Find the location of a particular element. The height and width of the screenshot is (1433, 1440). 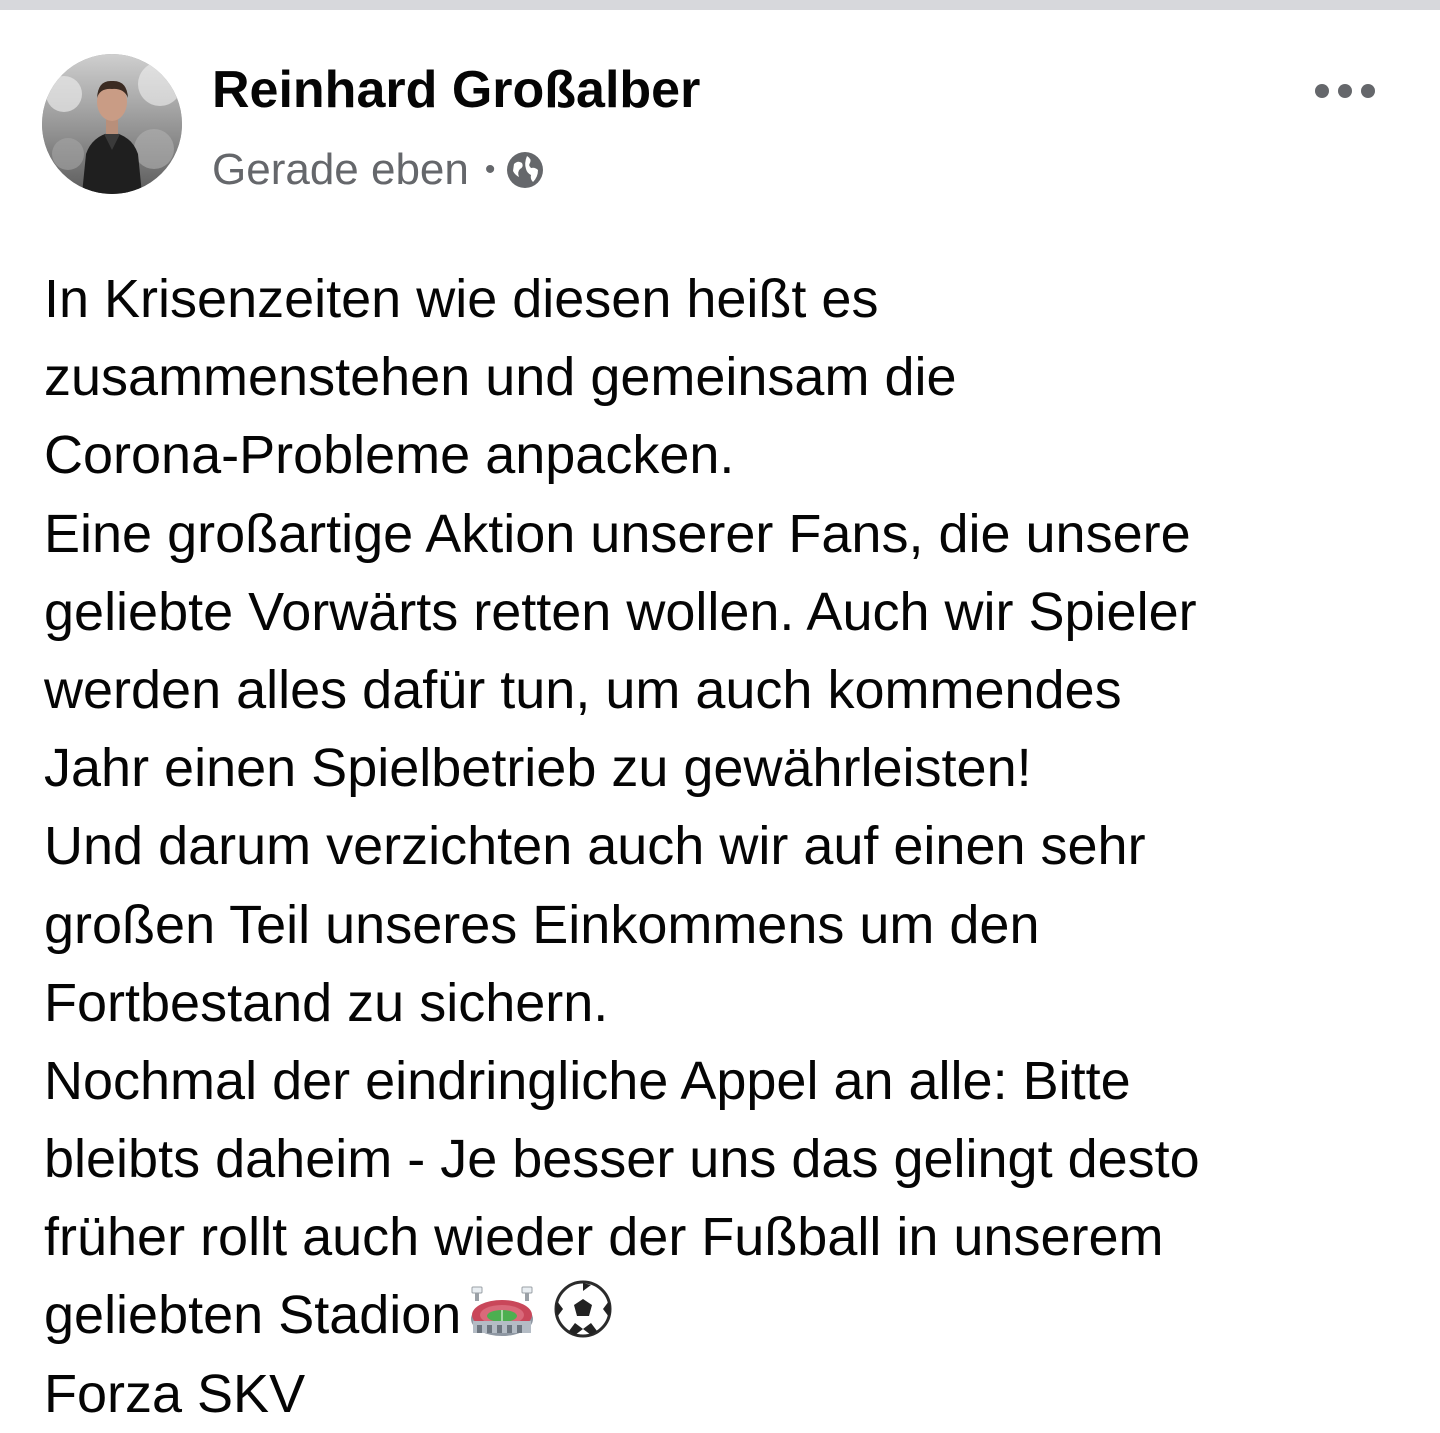

post-text-line: großen Teil unseres Einkommens um den is located at coordinates (542, 924).